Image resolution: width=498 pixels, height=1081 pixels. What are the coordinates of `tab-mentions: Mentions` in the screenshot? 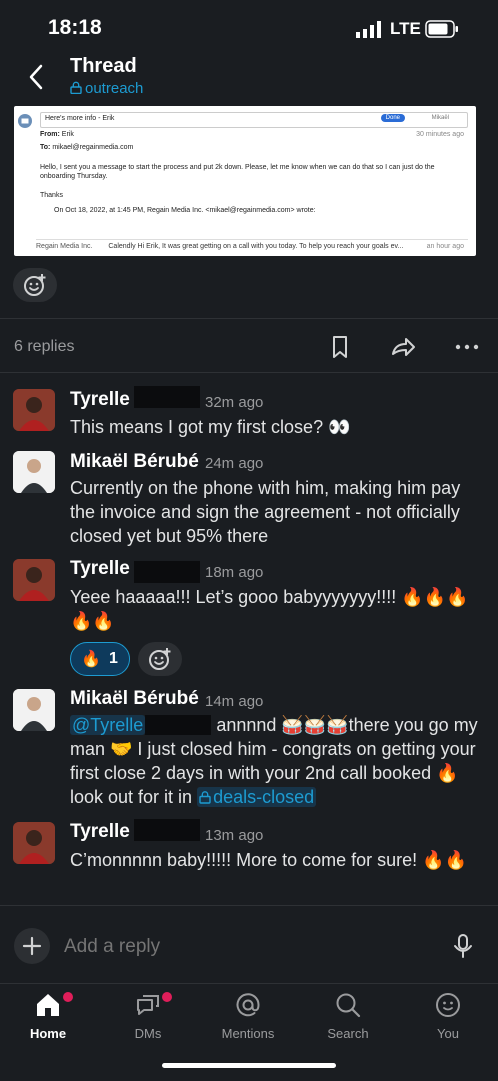 It's located at (248, 1015).